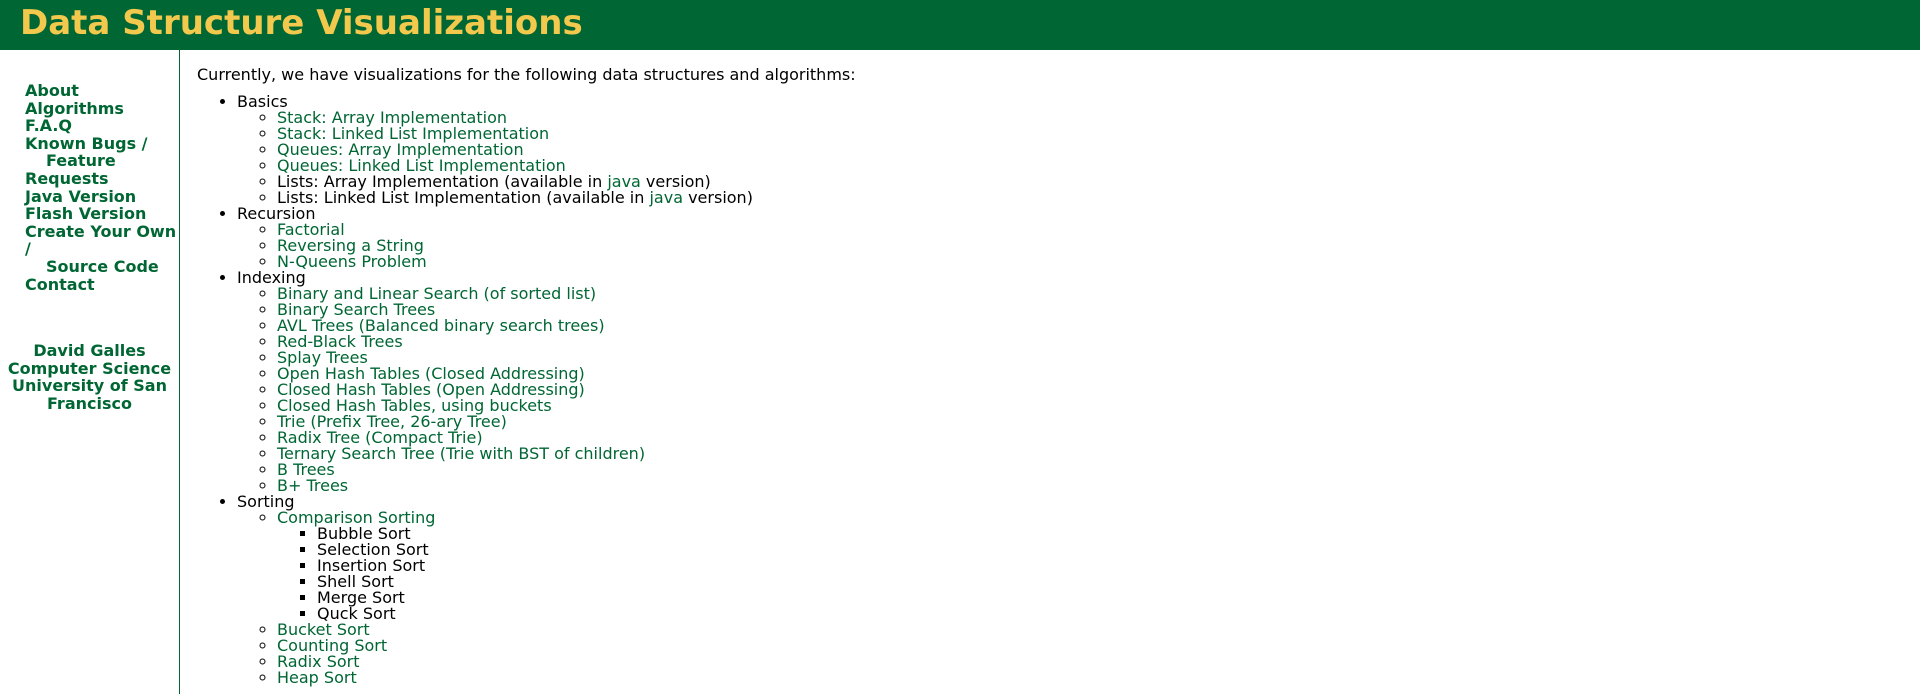 This screenshot has width=1920, height=694. What do you see at coordinates (100, 196) in the screenshot?
I see `nav-java-version-link: Java Version` at bounding box center [100, 196].